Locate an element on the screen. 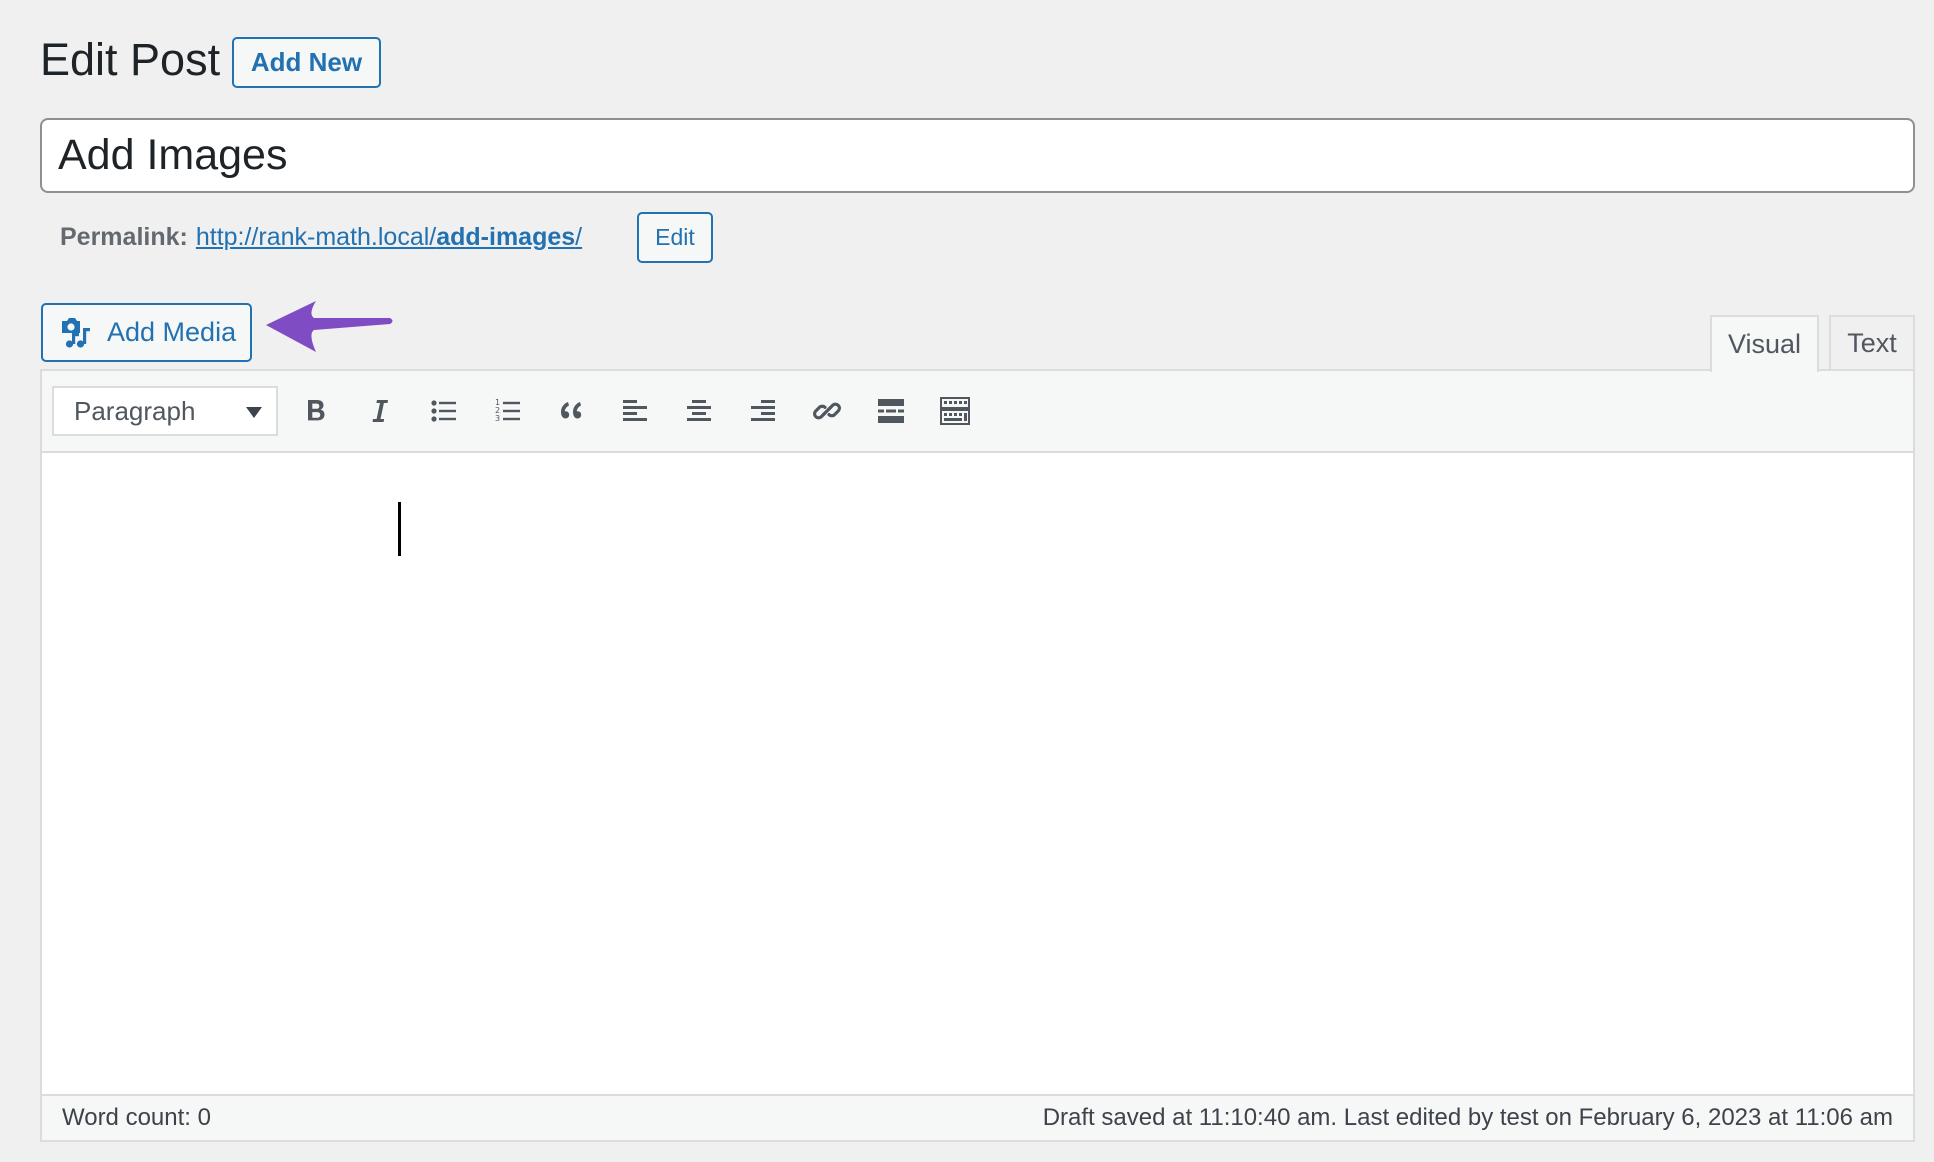 This screenshot has width=1934, height=1162. italic-icon is located at coordinates (380, 411).